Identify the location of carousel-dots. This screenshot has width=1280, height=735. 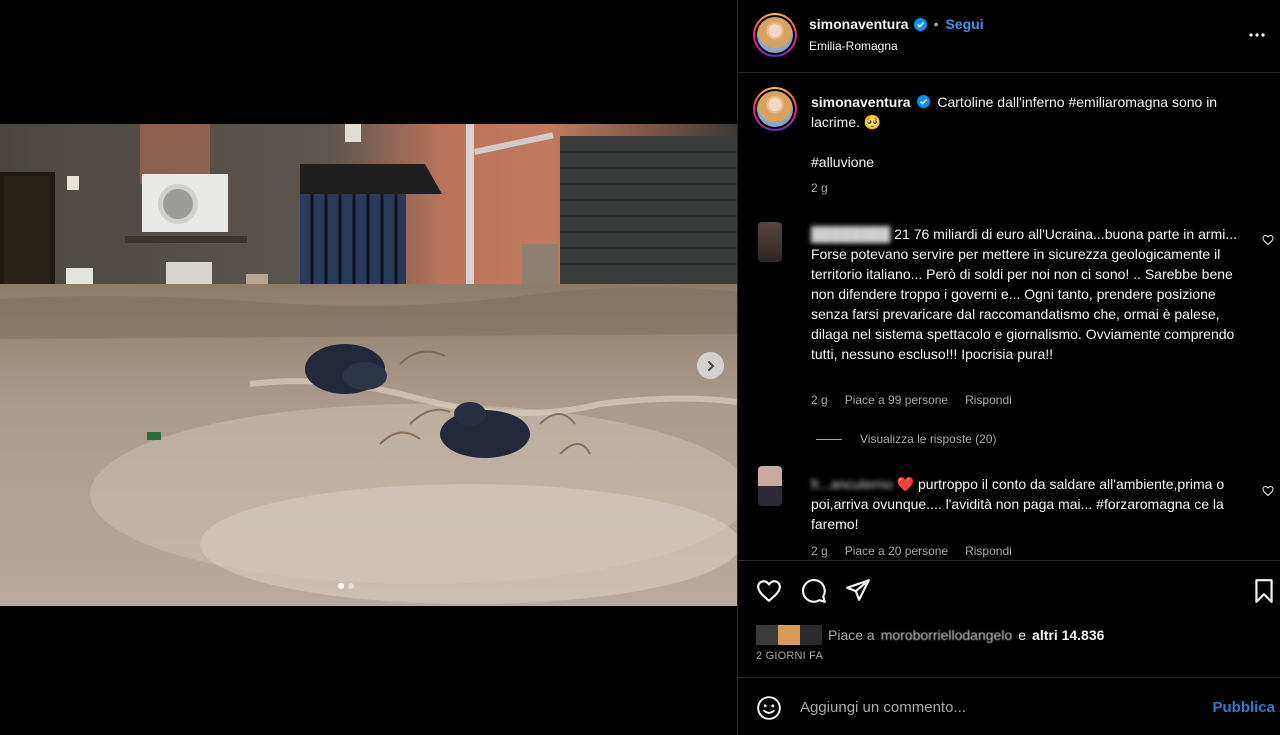
(346, 586).